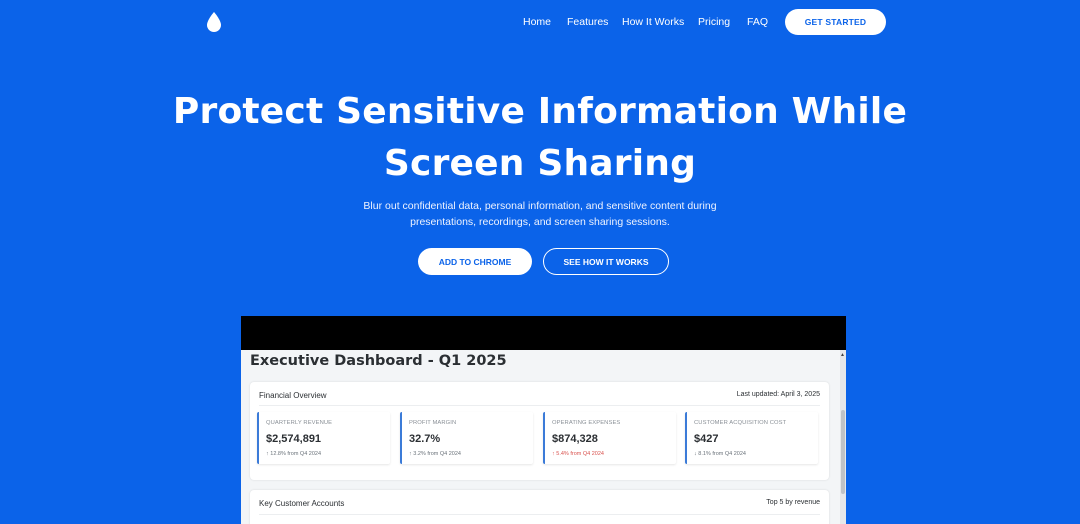 This screenshot has width=1080, height=524. I want to click on last-updated-text: Last updated: April 3, 2025, so click(778, 394).